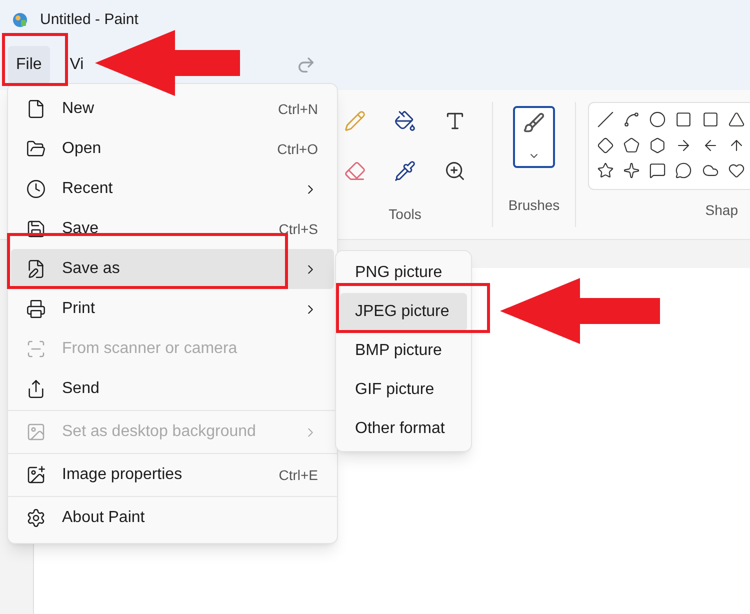 This screenshot has width=750, height=614. What do you see at coordinates (534, 205) in the screenshot?
I see `group-label: Brushes` at bounding box center [534, 205].